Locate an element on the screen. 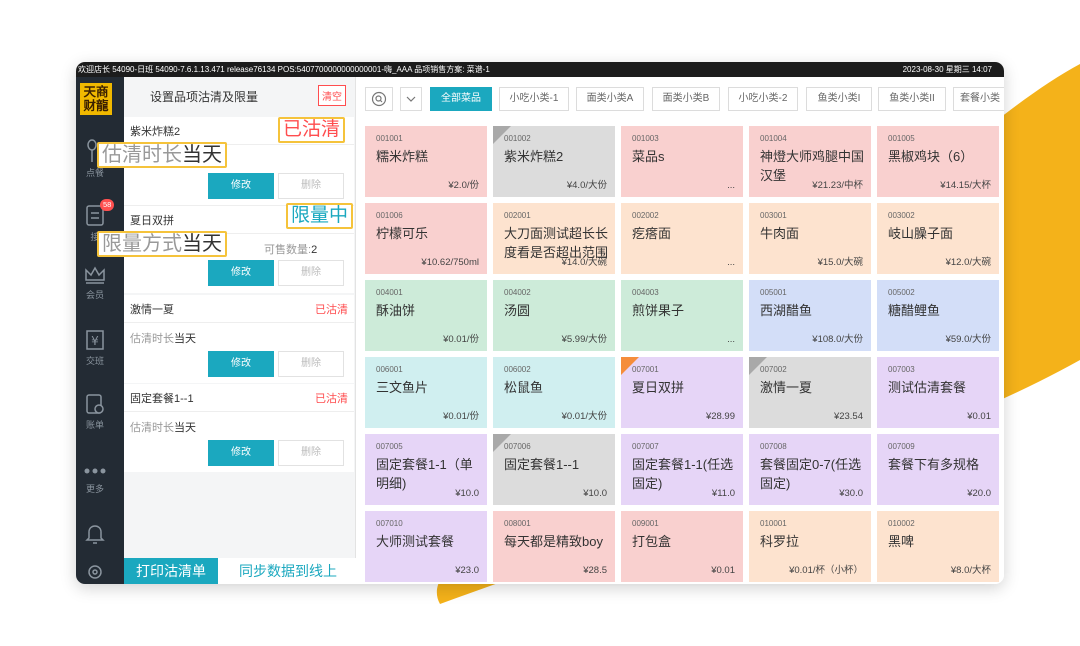 This screenshot has width=1080, height=646. dish-tile: 007005 固定套餐1-1（单明细) ¥10.0 is located at coordinates (426, 469).